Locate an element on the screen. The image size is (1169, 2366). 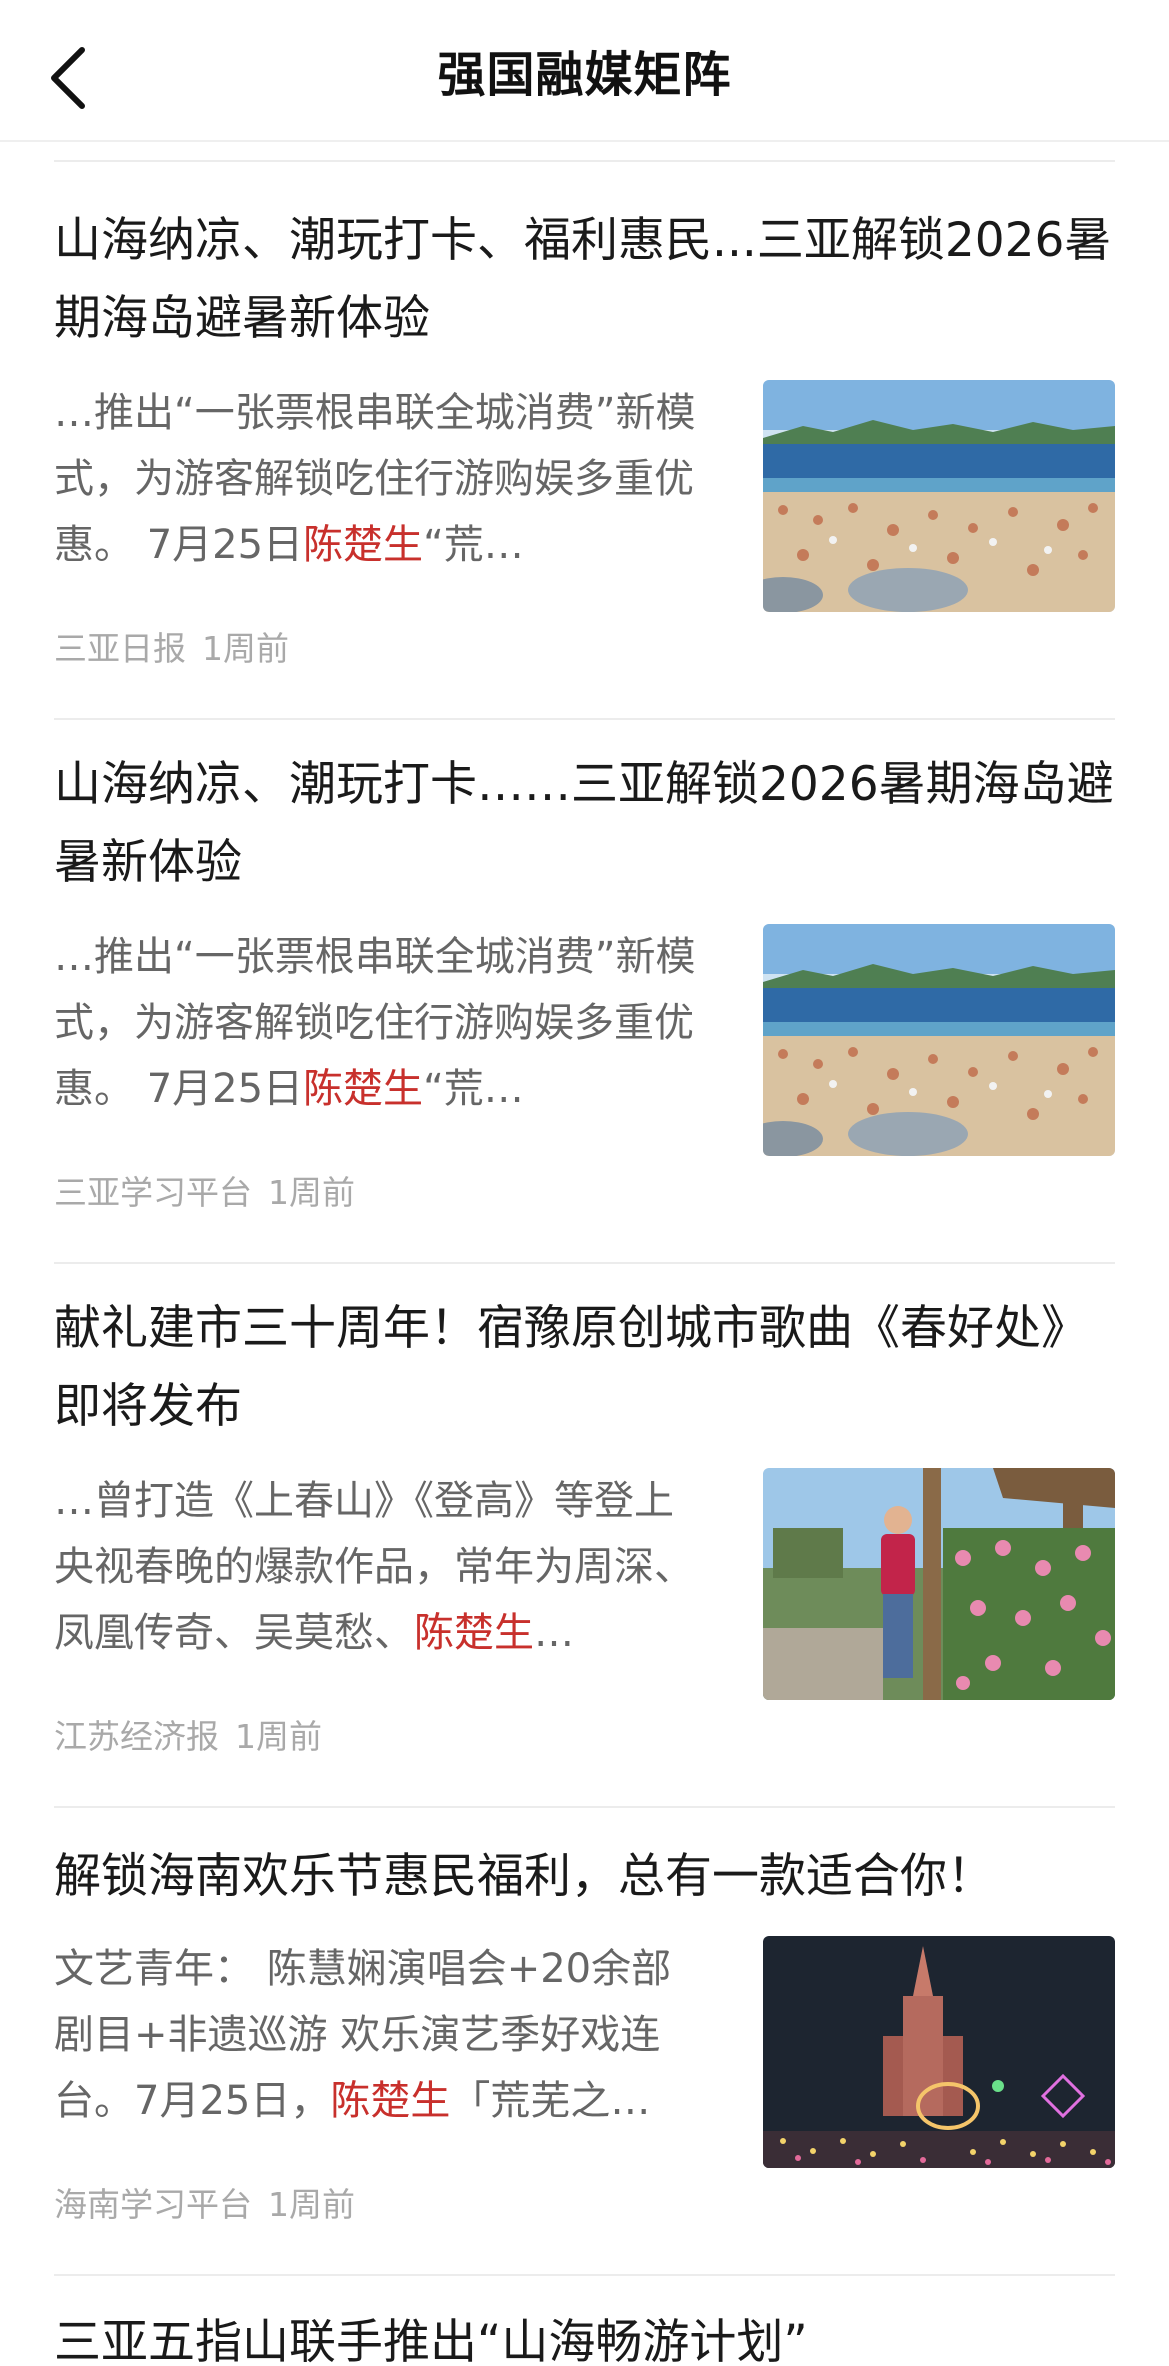
news-meta: 三亚日报 1周前 is located at coordinates (584, 649).